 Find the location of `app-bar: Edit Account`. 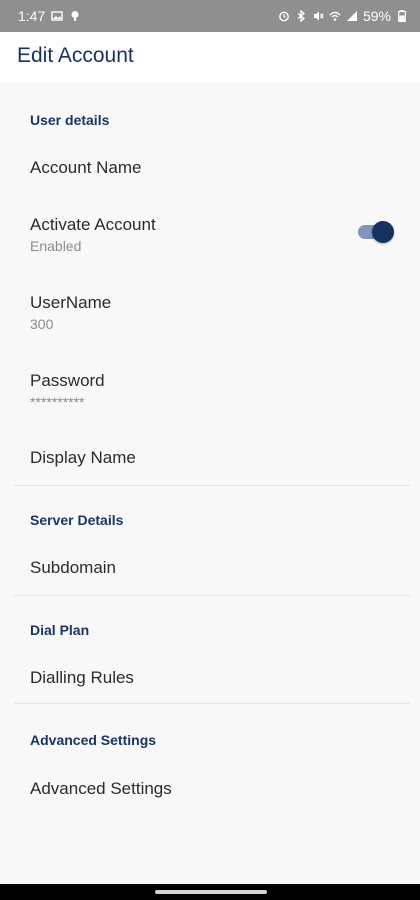

app-bar: Edit Account is located at coordinates (210, 57).